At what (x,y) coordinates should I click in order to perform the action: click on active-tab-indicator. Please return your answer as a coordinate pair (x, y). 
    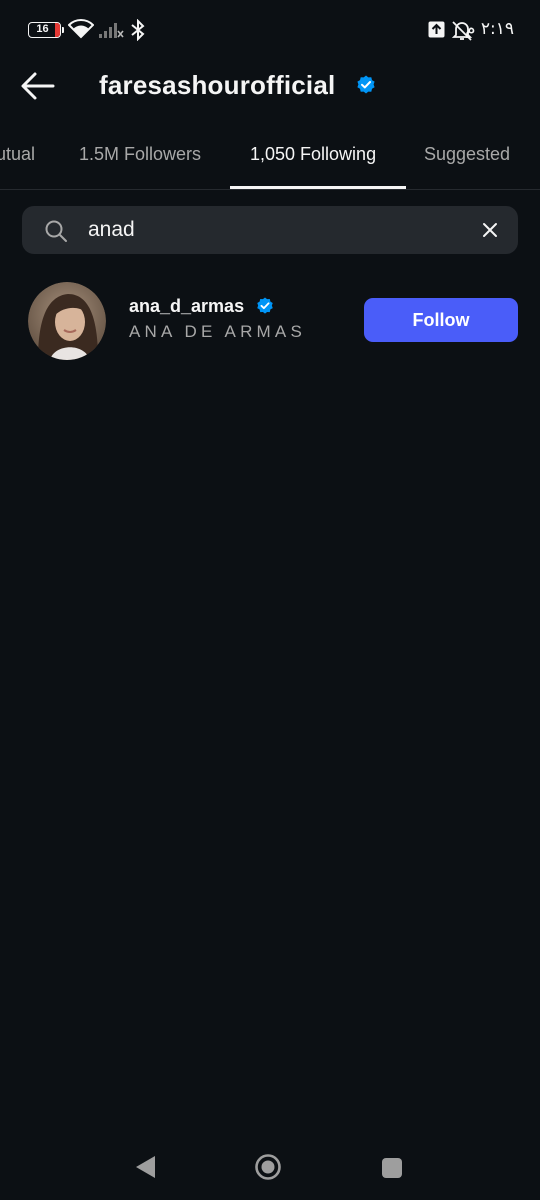
    Looking at the image, I should click on (318, 187).